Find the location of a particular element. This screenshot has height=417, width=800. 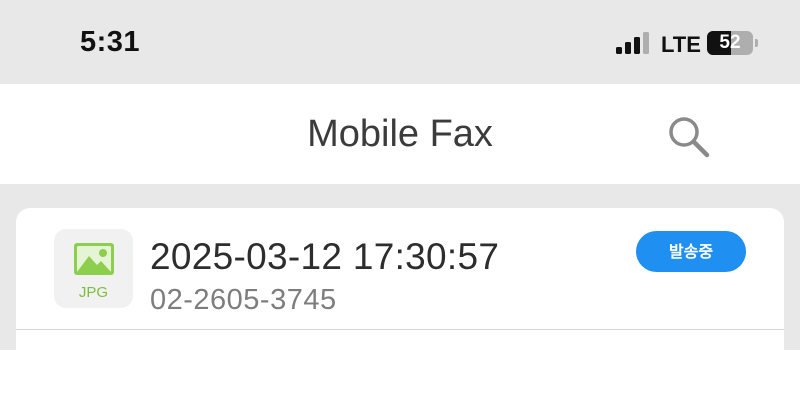

status-time: 5:31 is located at coordinates (110, 42).